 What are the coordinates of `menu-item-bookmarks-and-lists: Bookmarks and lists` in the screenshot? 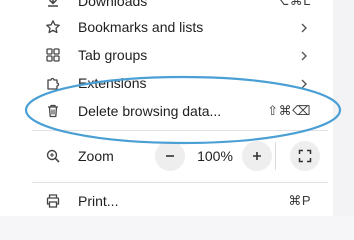 It's located at (166, 27).